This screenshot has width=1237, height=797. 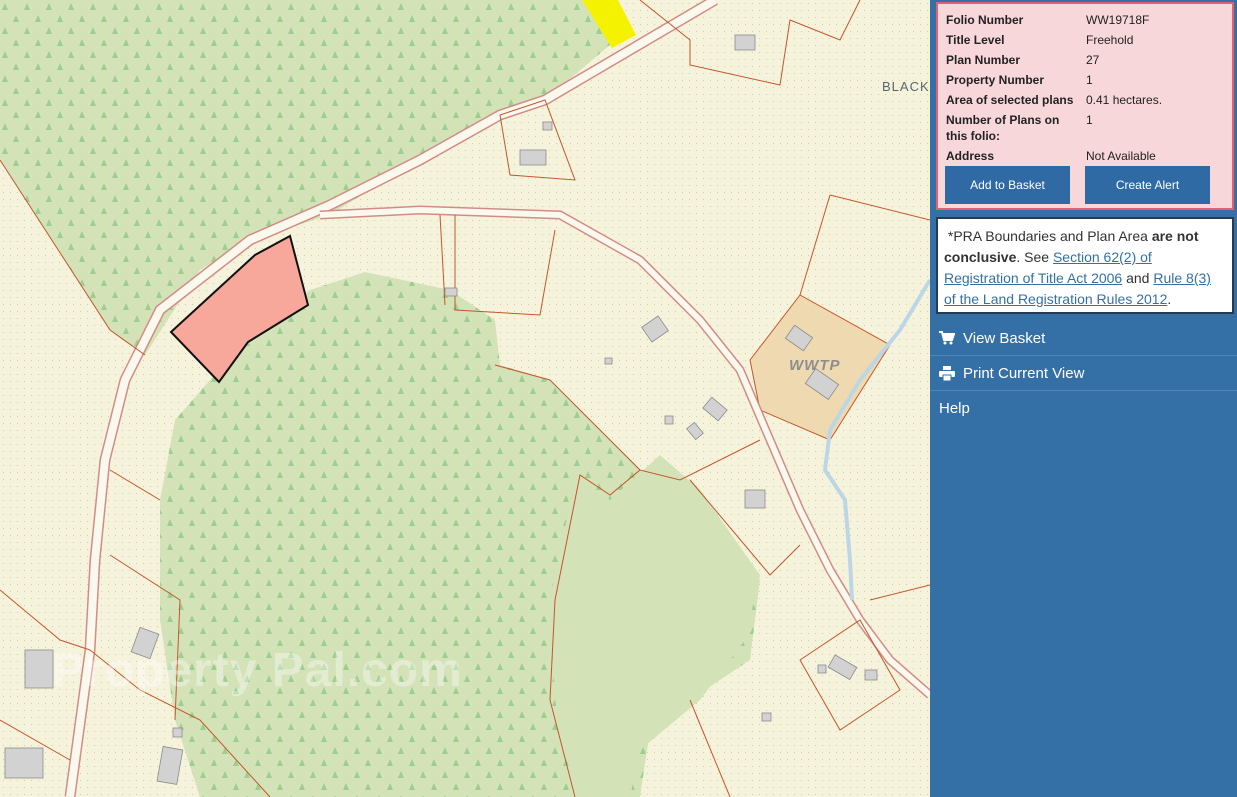 What do you see at coordinates (1010, 100) in the screenshot?
I see `area-label: Area of selected plans` at bounding box center [1010, 100].